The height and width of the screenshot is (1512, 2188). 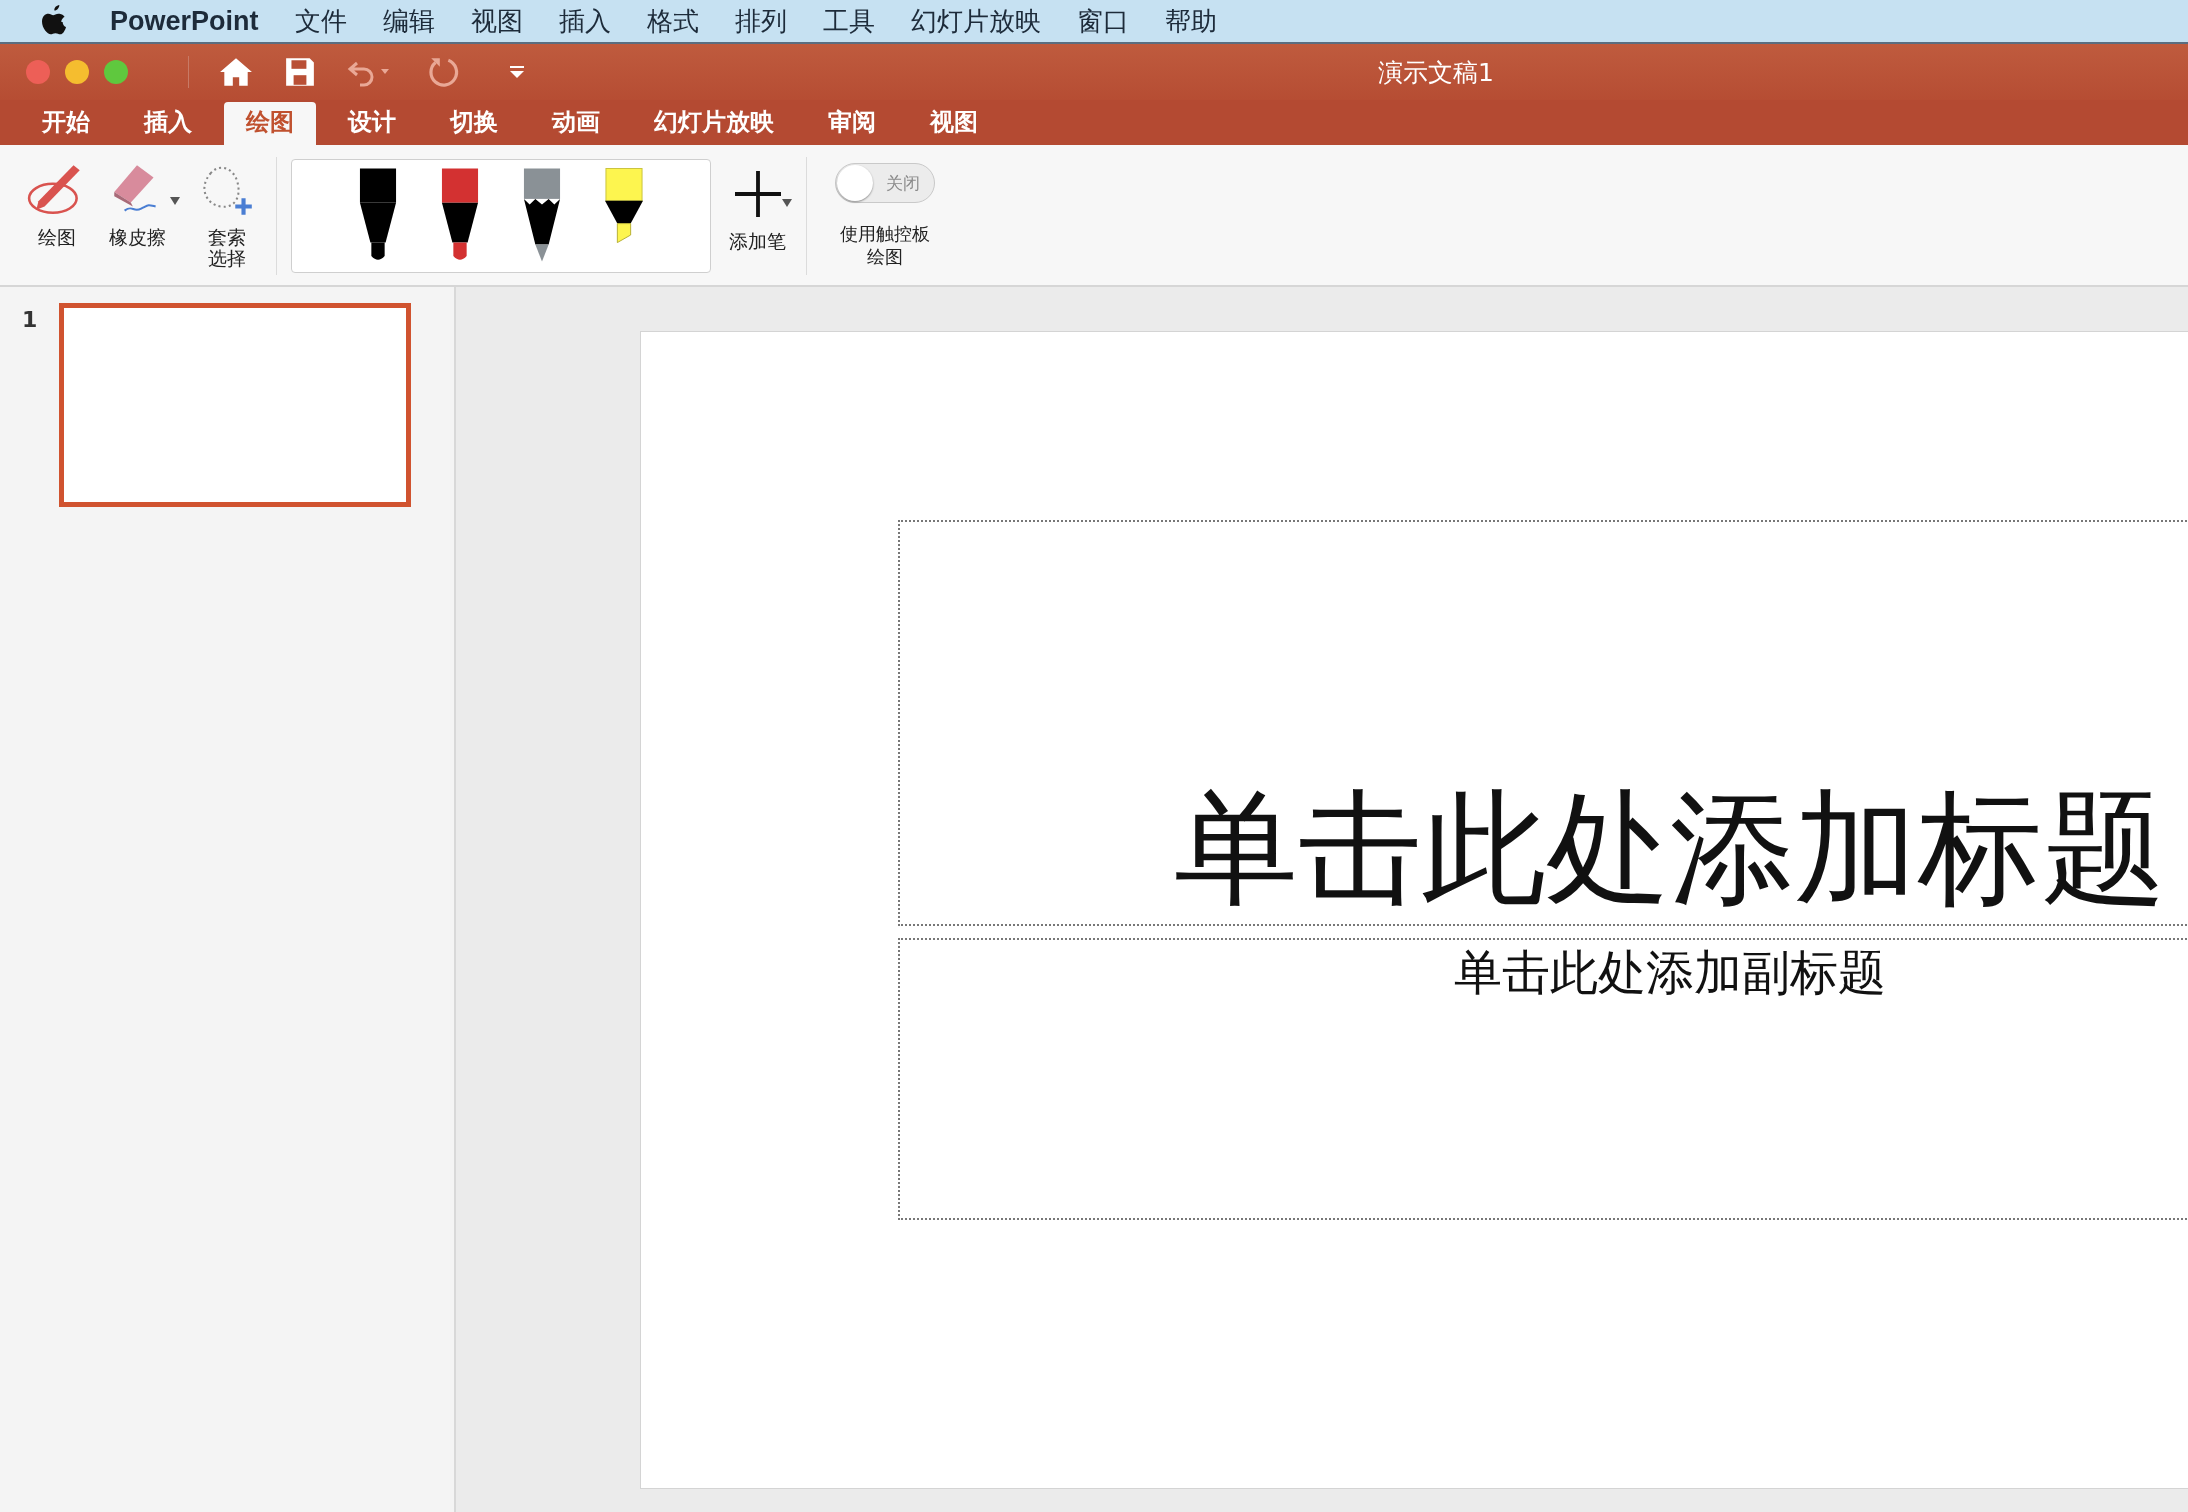 I want to click on ribbon-tab: 绘图, so click(x=270, y=123).